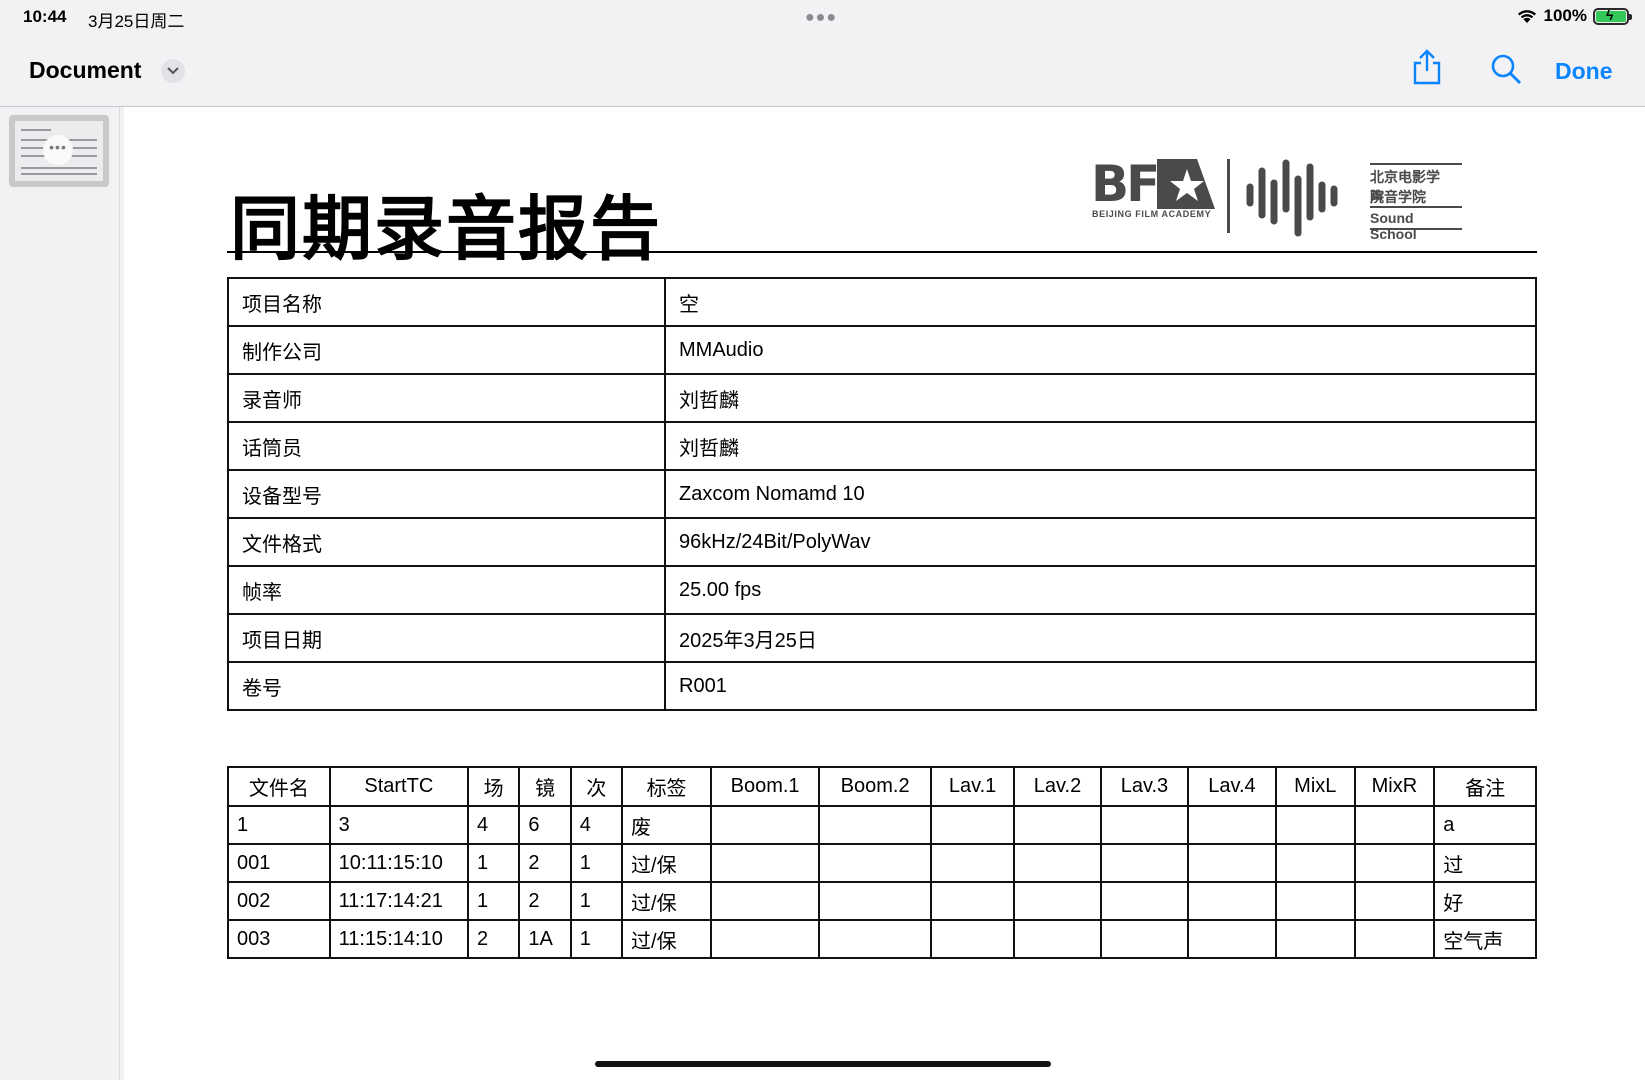  What do you see at coordinates (1584, 71) in the screenshot?
I see `done-button: Done` at bounding box center [1584, 71].